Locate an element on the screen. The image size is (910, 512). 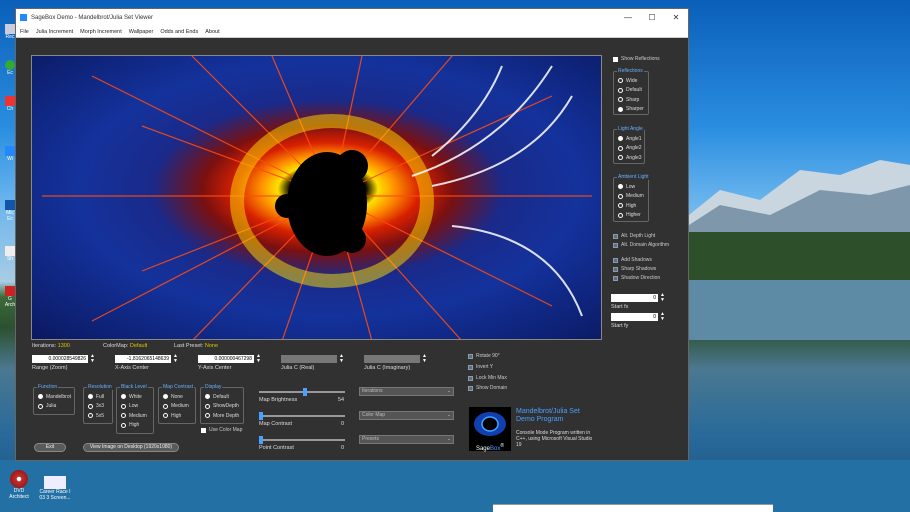
map-brightness-label: Map Brightness is located at coordinates (278, 400).